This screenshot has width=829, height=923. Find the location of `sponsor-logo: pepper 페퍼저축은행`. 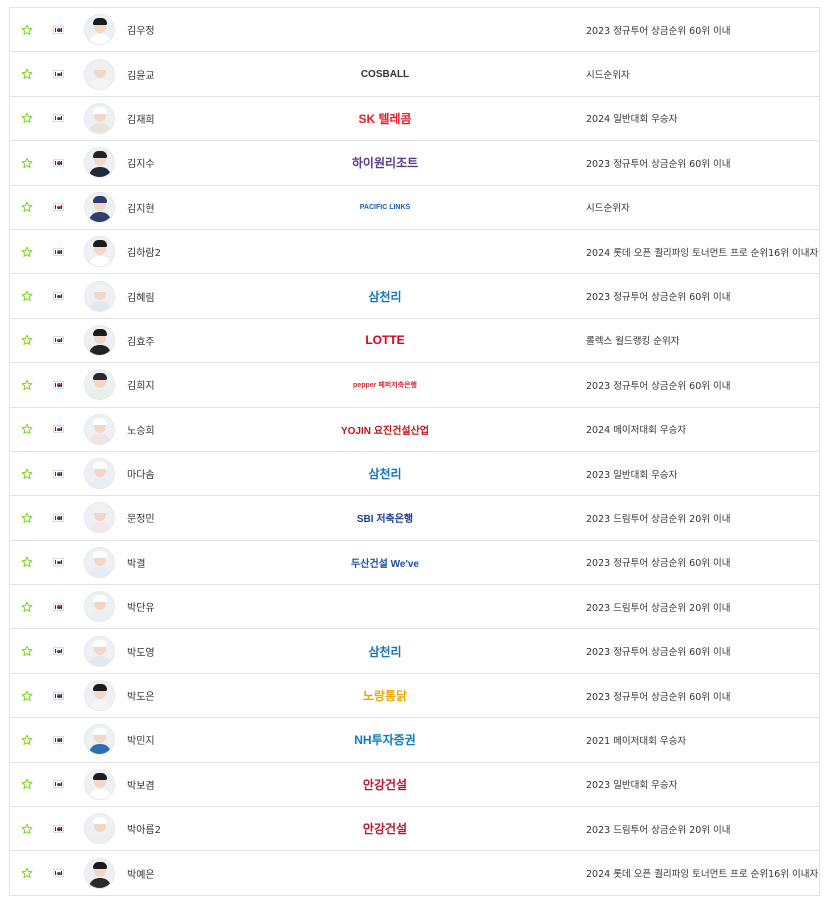

sponsor-logo: pepper 페퍼저축은행 is located at coordinates (385, 385).